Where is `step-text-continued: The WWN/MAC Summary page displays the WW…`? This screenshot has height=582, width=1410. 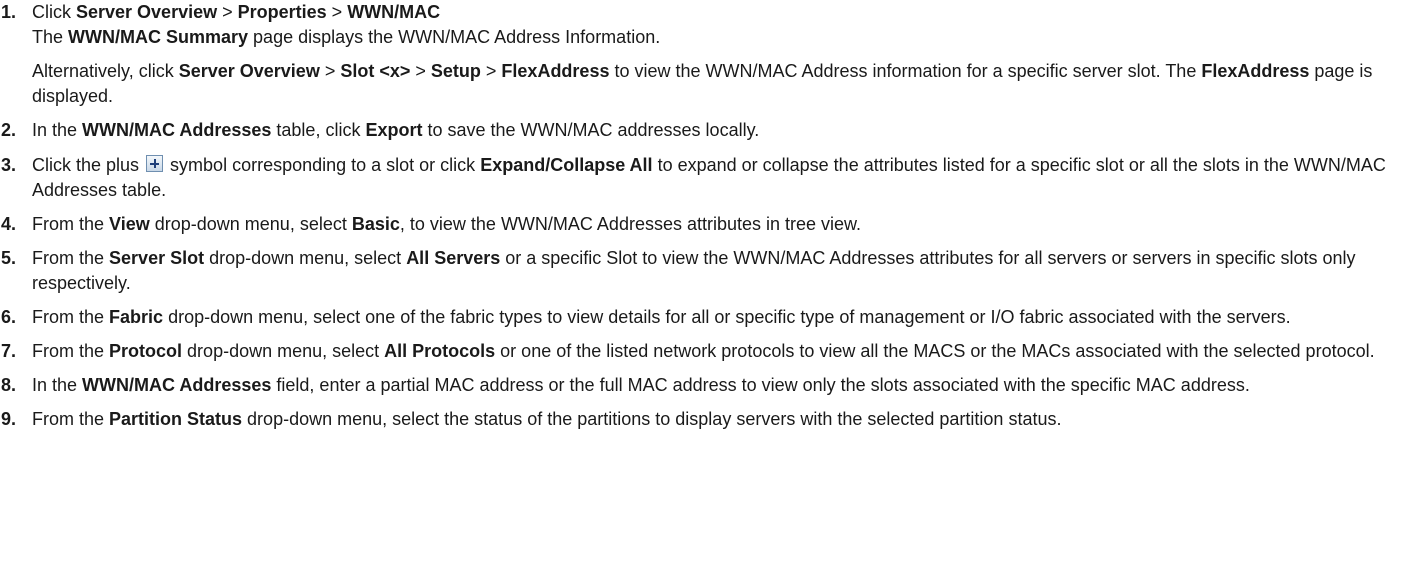
step-text-continued: The WWN/MAC Summary page displays the WW… is located at coordinates (717, 37).